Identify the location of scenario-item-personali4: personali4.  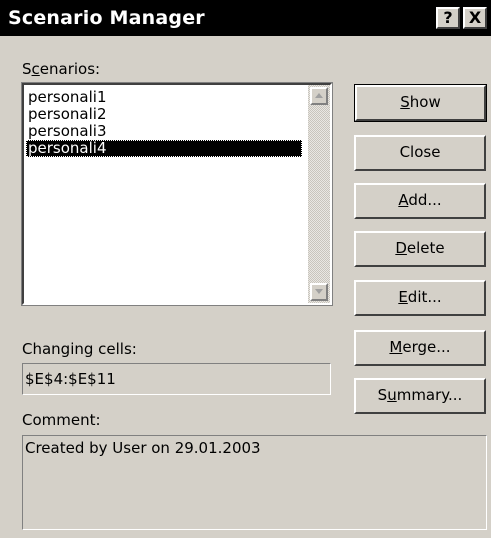
(164, 148).